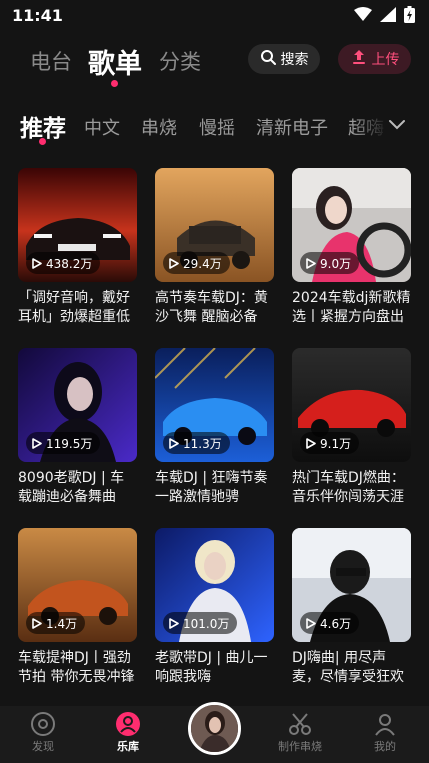  I want to click on playlist-title: 老歌带DJ | 曲儿一响跟我嗨, so click(211, 667).